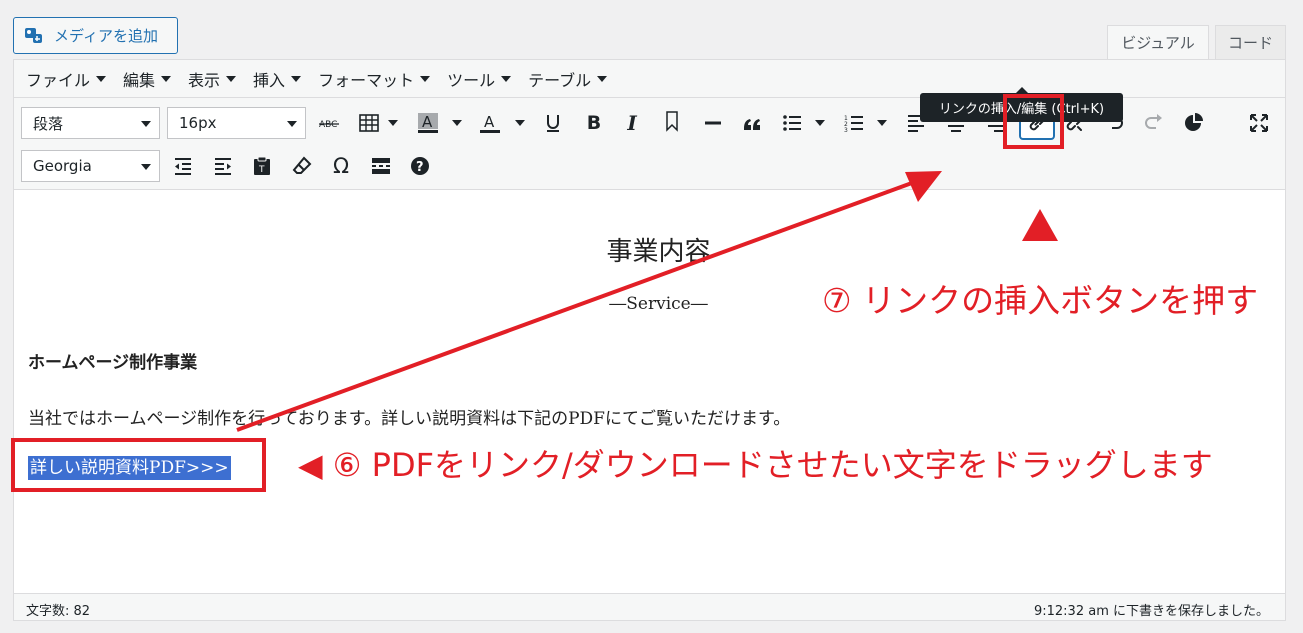 This screenshot has width=1303, height=633. I want to click on paste-text-button: T, so click(262, 166).